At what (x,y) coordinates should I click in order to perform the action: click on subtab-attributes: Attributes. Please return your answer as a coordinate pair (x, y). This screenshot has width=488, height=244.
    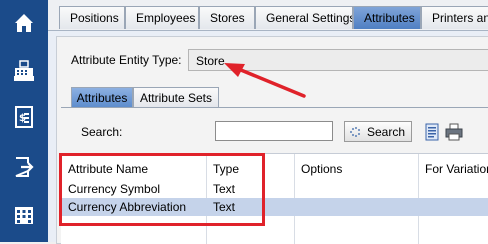
    Looking at the image, I should click on (102, 97).